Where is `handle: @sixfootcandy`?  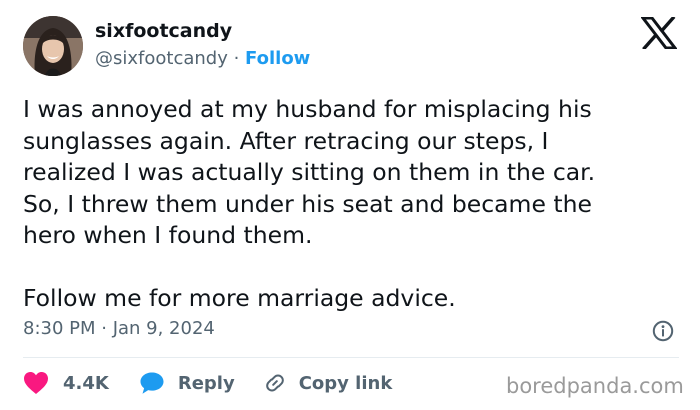 handle: @sixfootcandy is located at coordinates (161, 58).